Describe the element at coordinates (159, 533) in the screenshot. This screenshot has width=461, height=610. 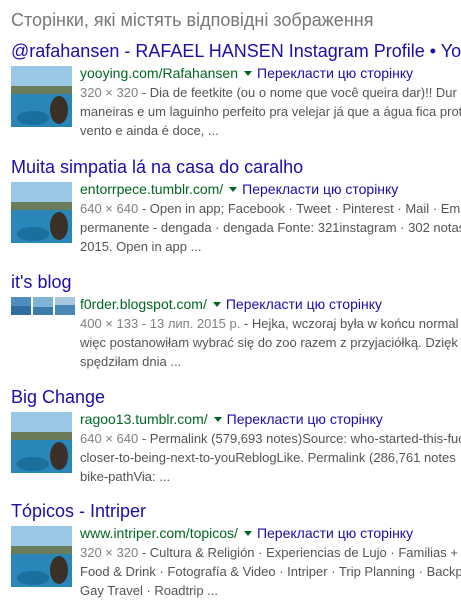
I see `result-url: www.intriper.com/topicos/` at that location.